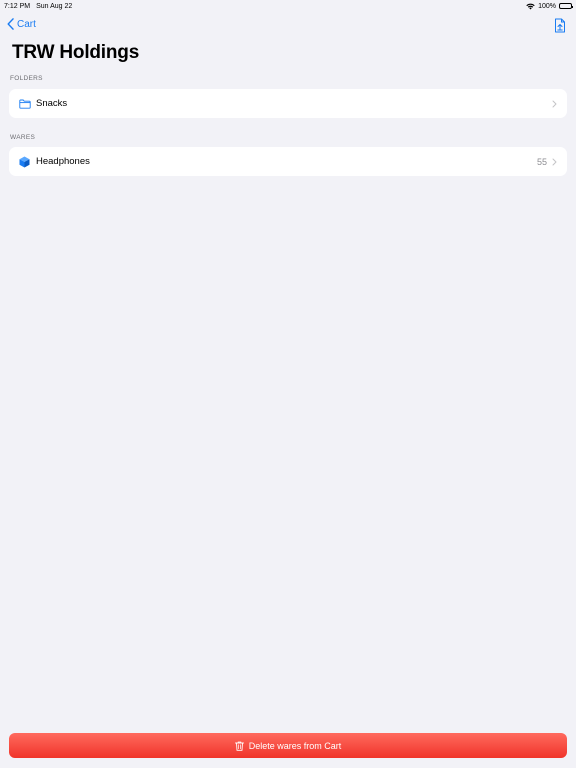 This screenshot has width=576, height=768. I want to click on status-date: Sun Aug 22, so click(54, 6).